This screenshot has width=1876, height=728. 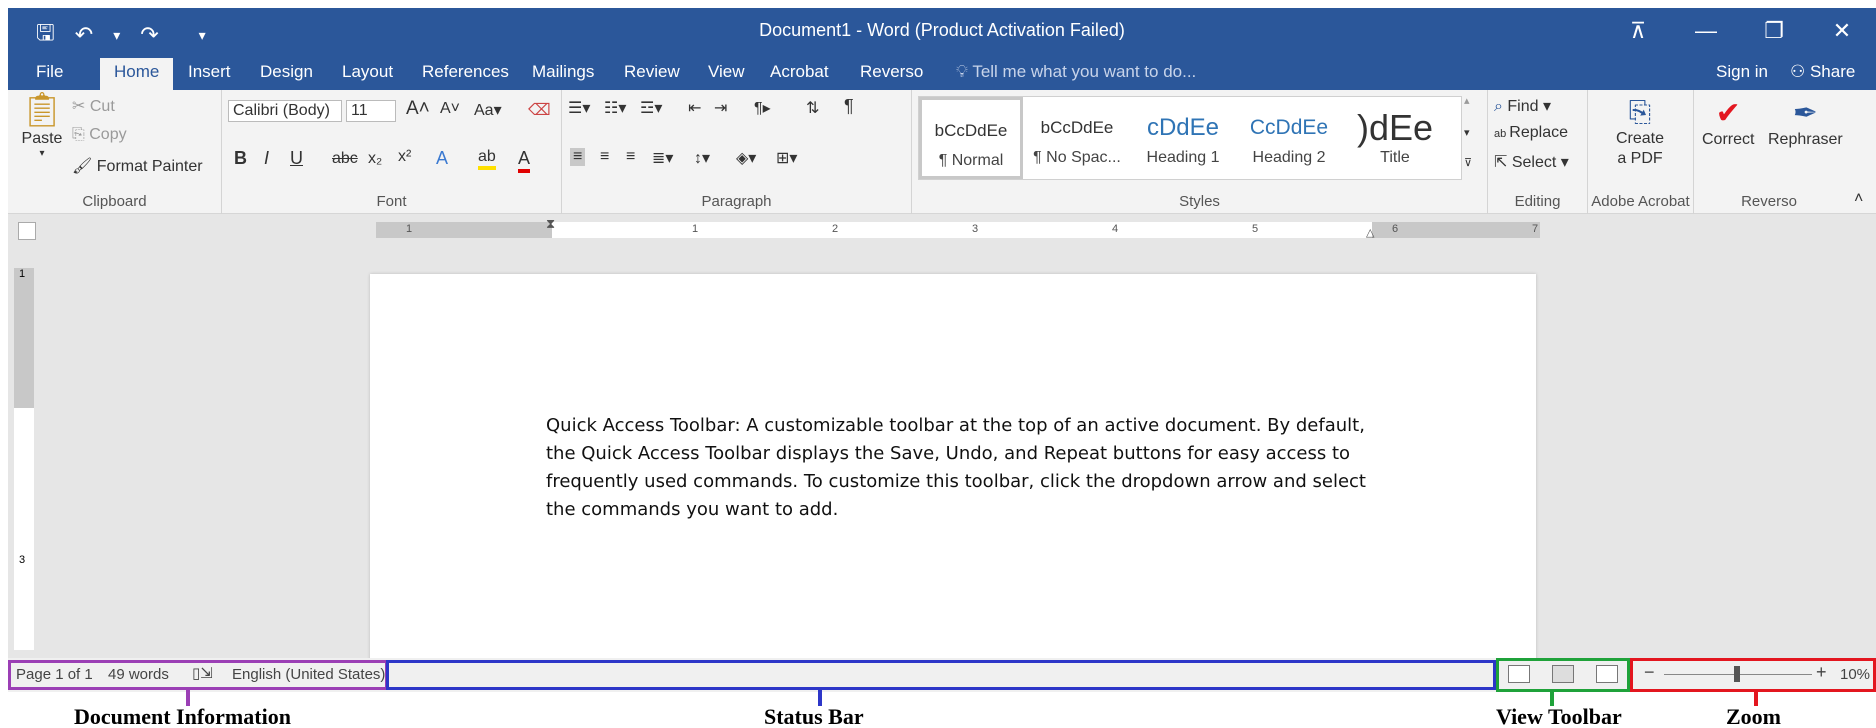 What do you see at coordinates (42, 124) in the screenshot?
I see `paste-button: 📋︎ Paste ▾` at bounding box center [42, 124].